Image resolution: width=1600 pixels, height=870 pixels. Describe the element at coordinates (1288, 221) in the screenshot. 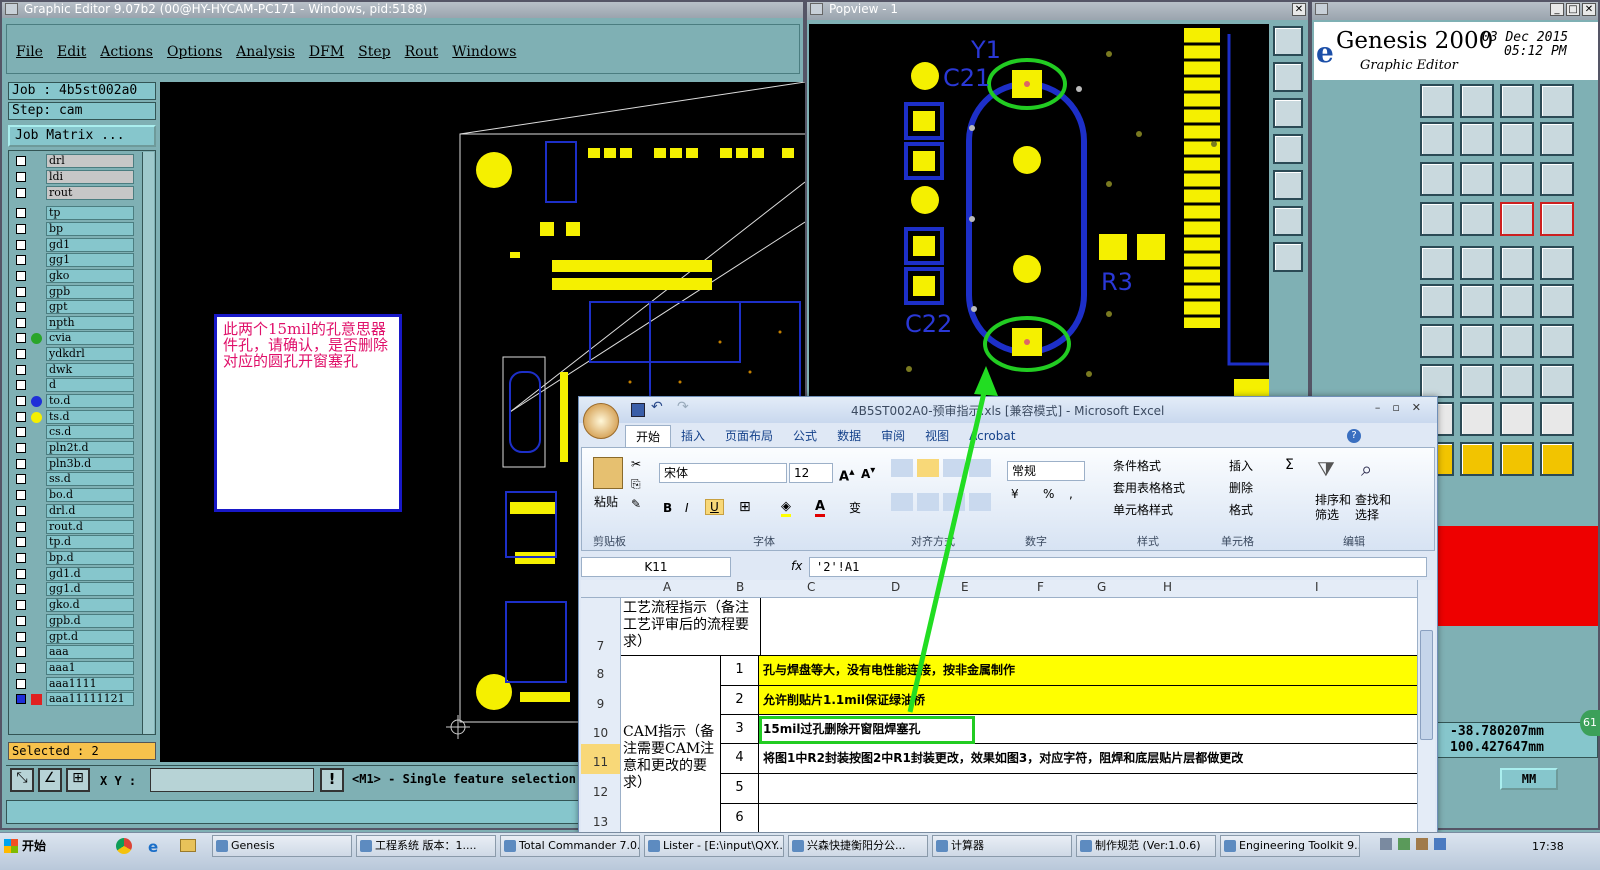

I see `pv-tool-6-icon` at that location.